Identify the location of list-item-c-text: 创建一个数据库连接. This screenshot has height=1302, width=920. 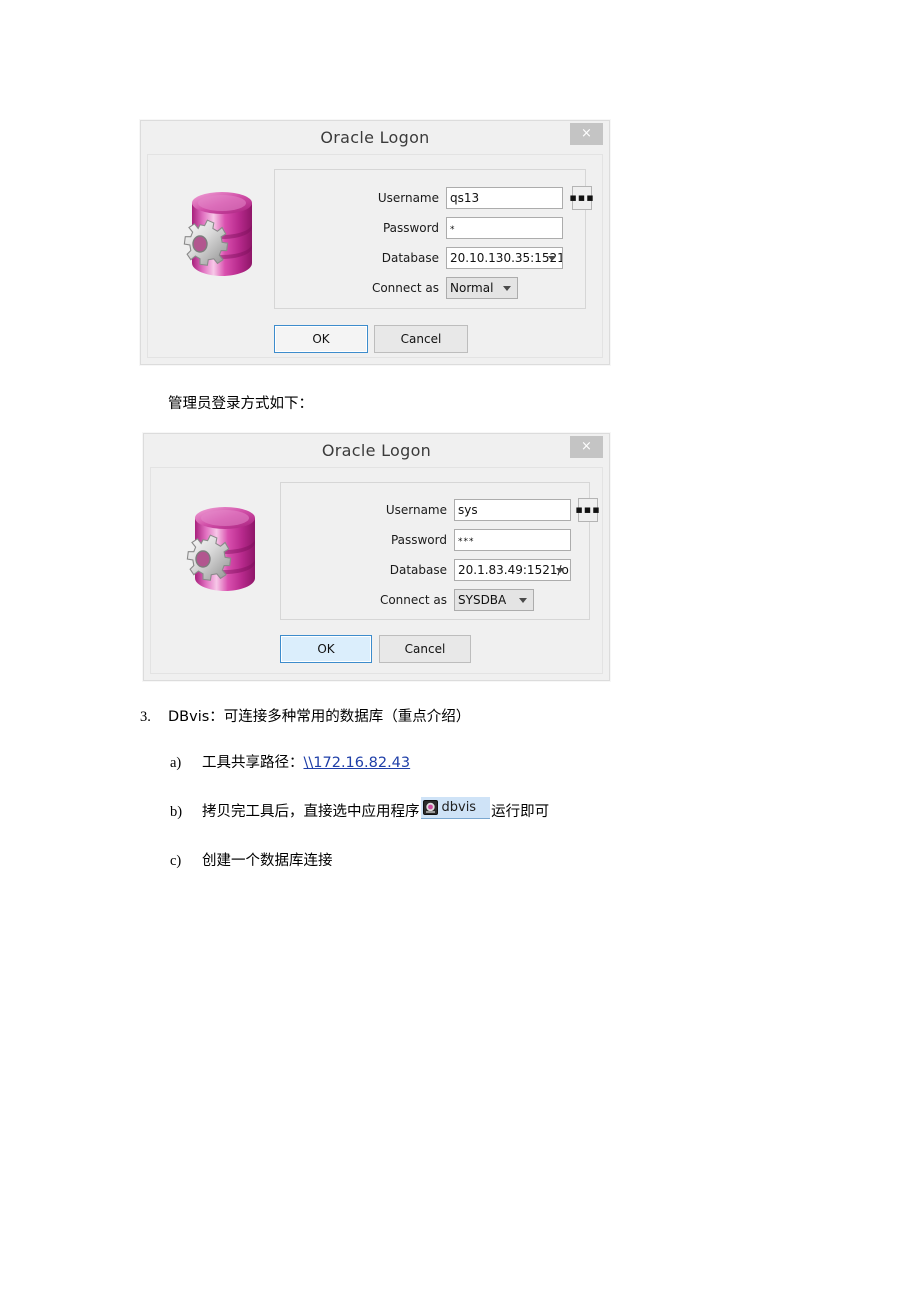
(267, 861).